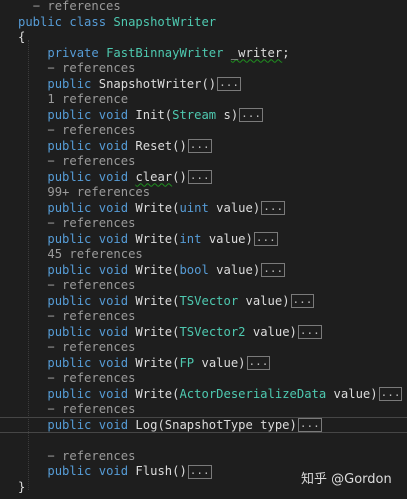  What do you see at coordinates (253, 393) in the screenshot?
I see `type-token: ActorDeserializeData` at bounding box center [253, 393].